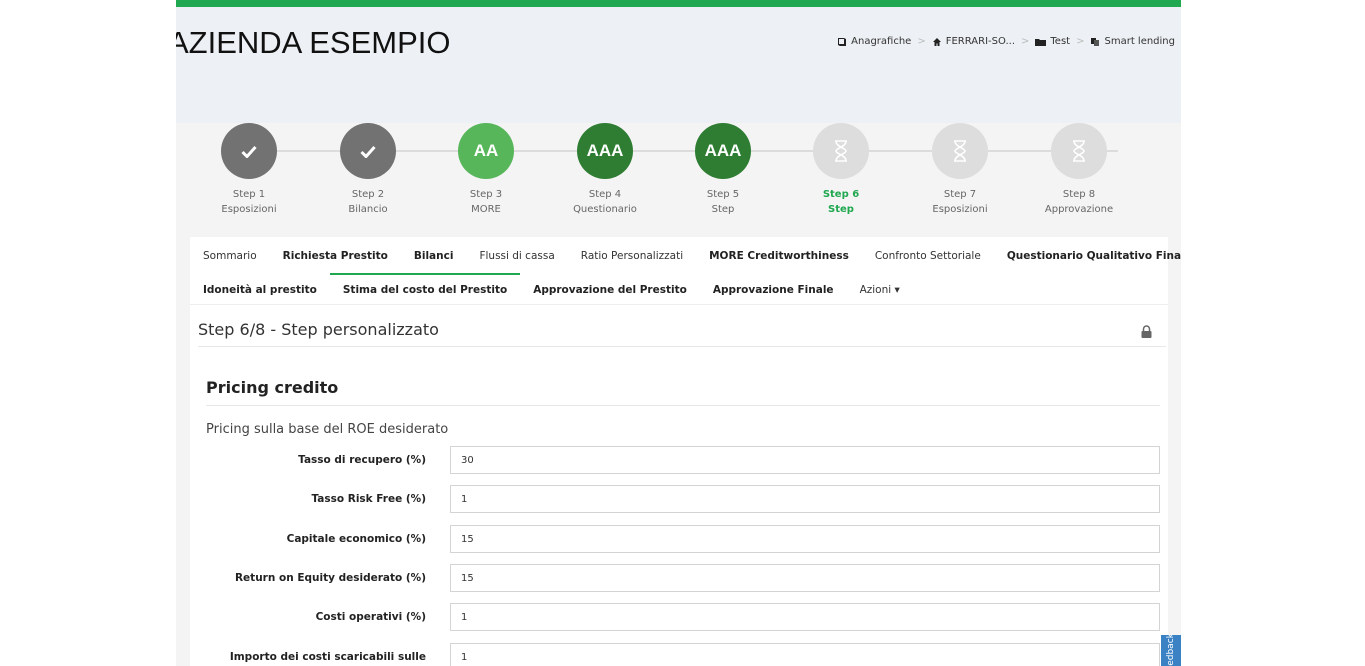 This screenshot has height=666, width=1365. What do you see at coordinates (805, 499) in the screenshot?
I see `tasso-risk-free-input` at bounding box center [805, 499].